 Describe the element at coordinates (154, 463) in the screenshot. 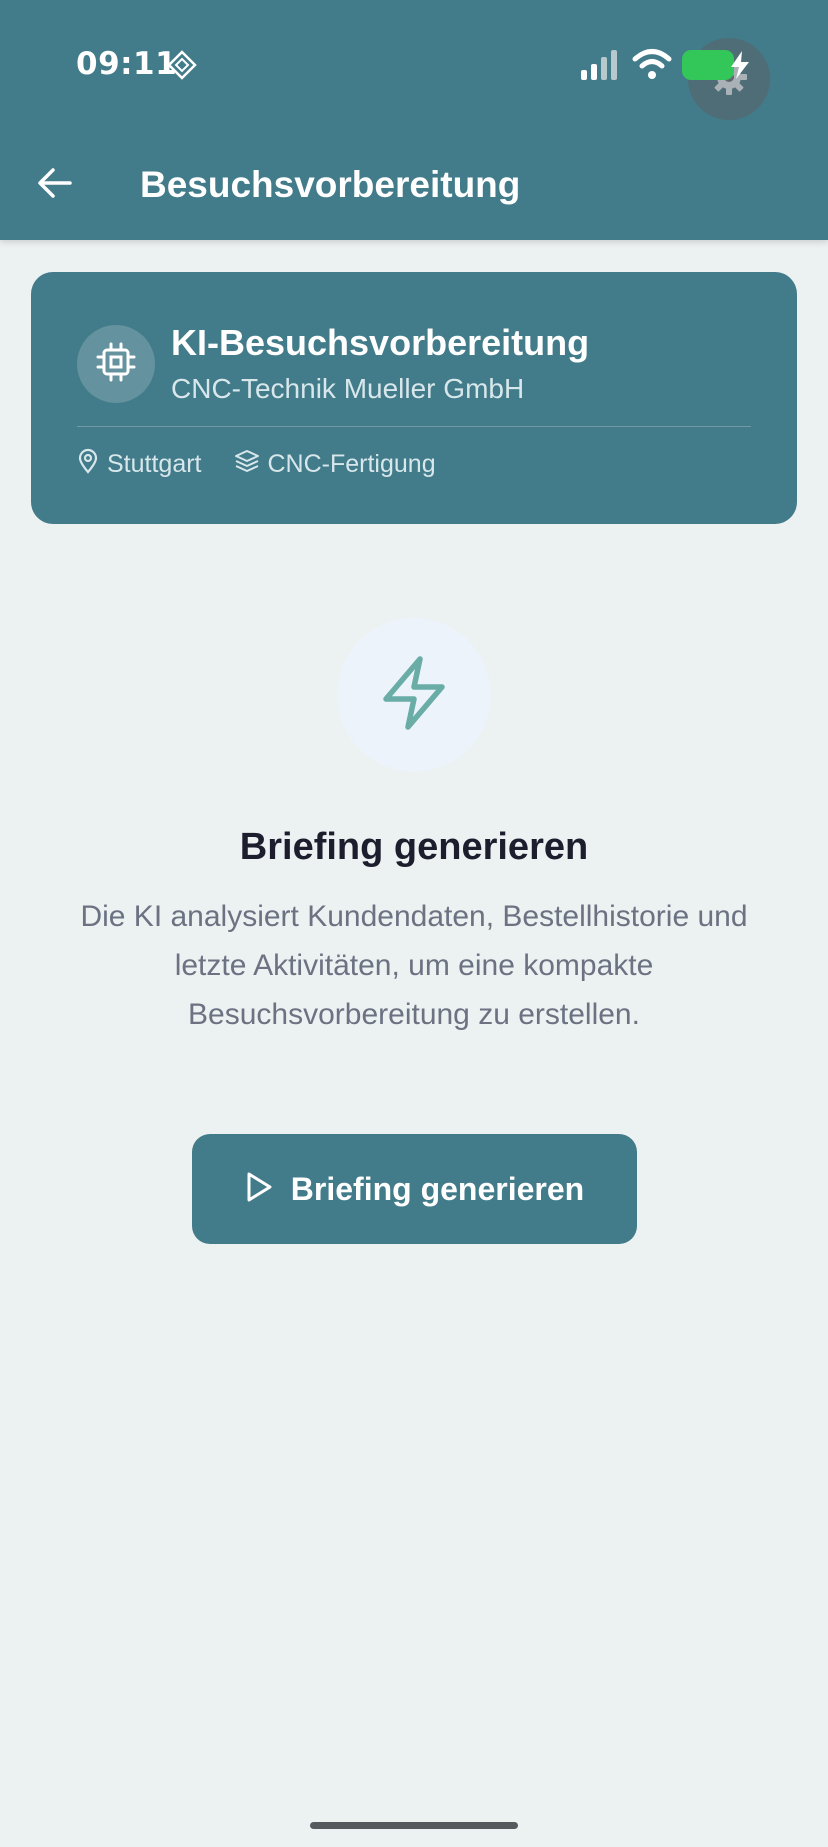

I see `location-text: Stuttgart` at that location.